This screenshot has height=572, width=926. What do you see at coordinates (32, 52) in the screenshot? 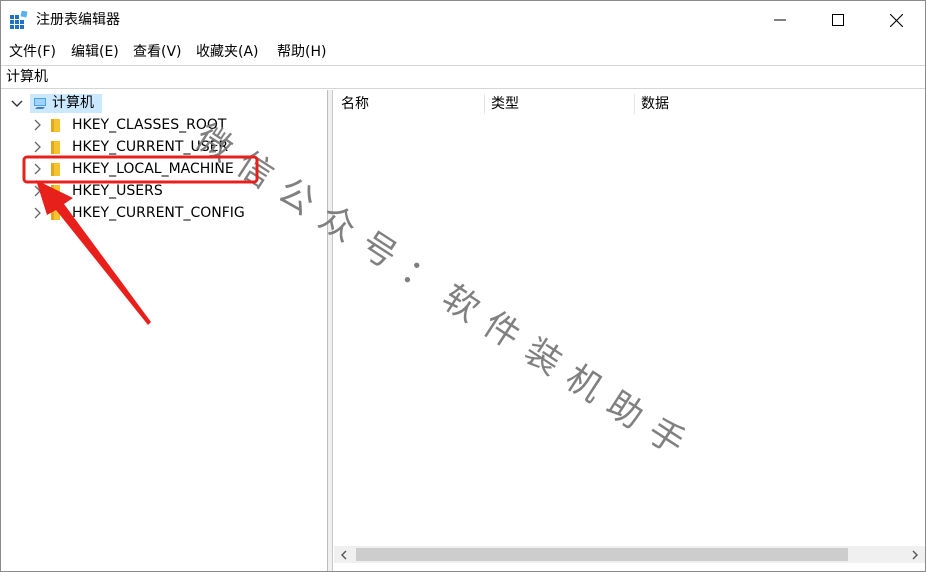
I see `menu-file: 文件(F)` at bounding box center [32, 52].